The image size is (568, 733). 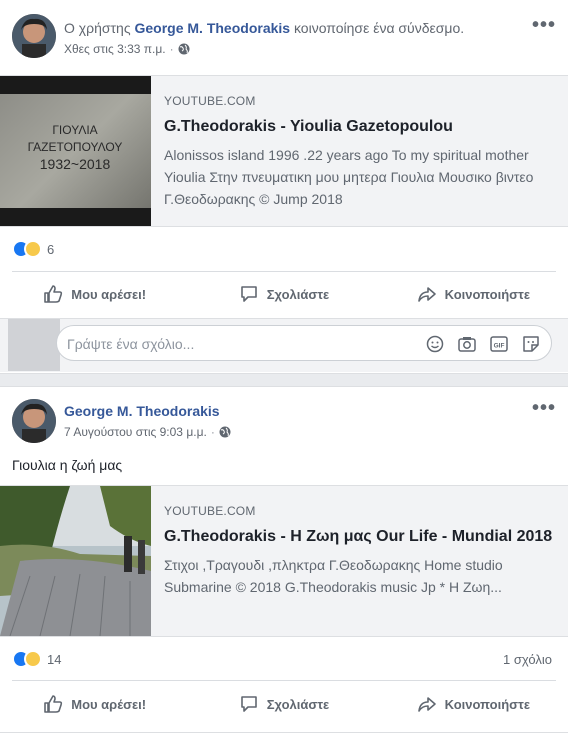 What do you see at coordinates (75, 561) in the screenshot?
I see `video-thumbnail` at bounding box center [75, 561].